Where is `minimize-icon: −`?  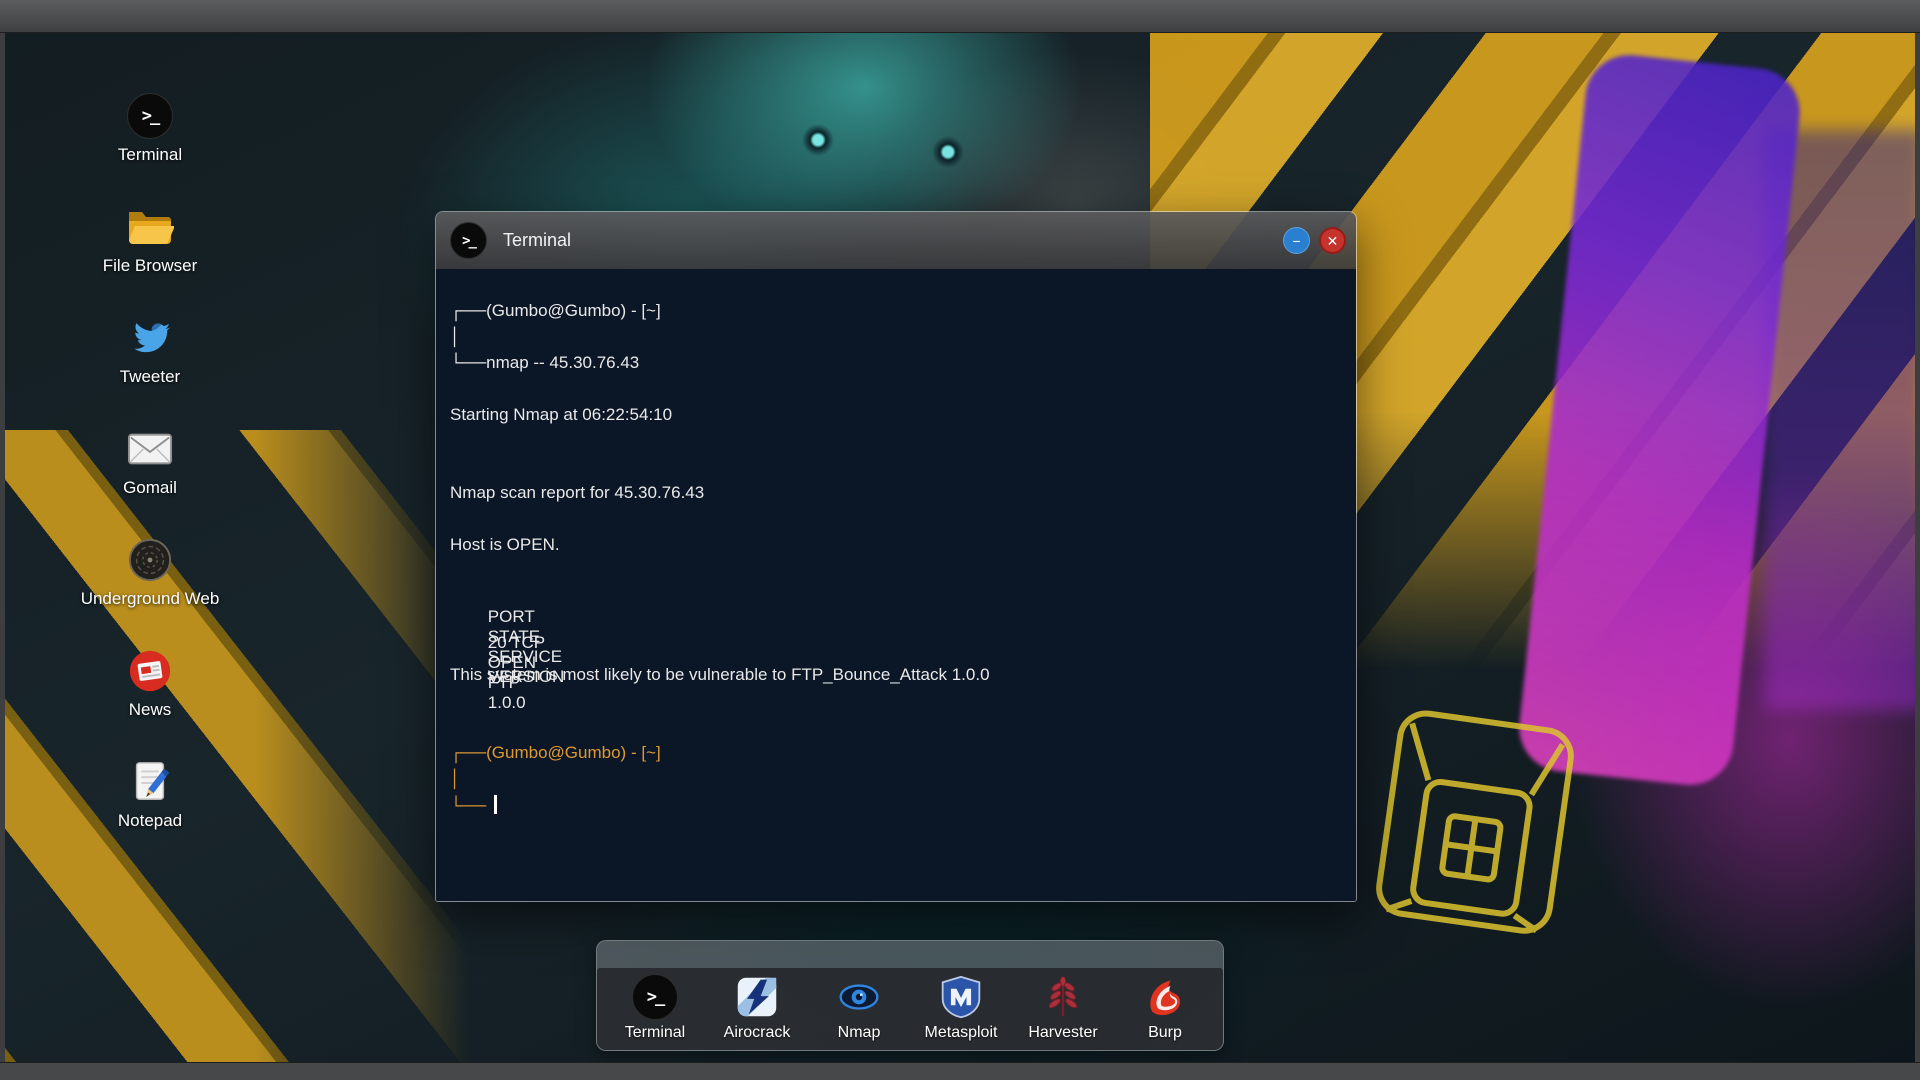
minimize-icon: − is located at coordinates (1296, 240).